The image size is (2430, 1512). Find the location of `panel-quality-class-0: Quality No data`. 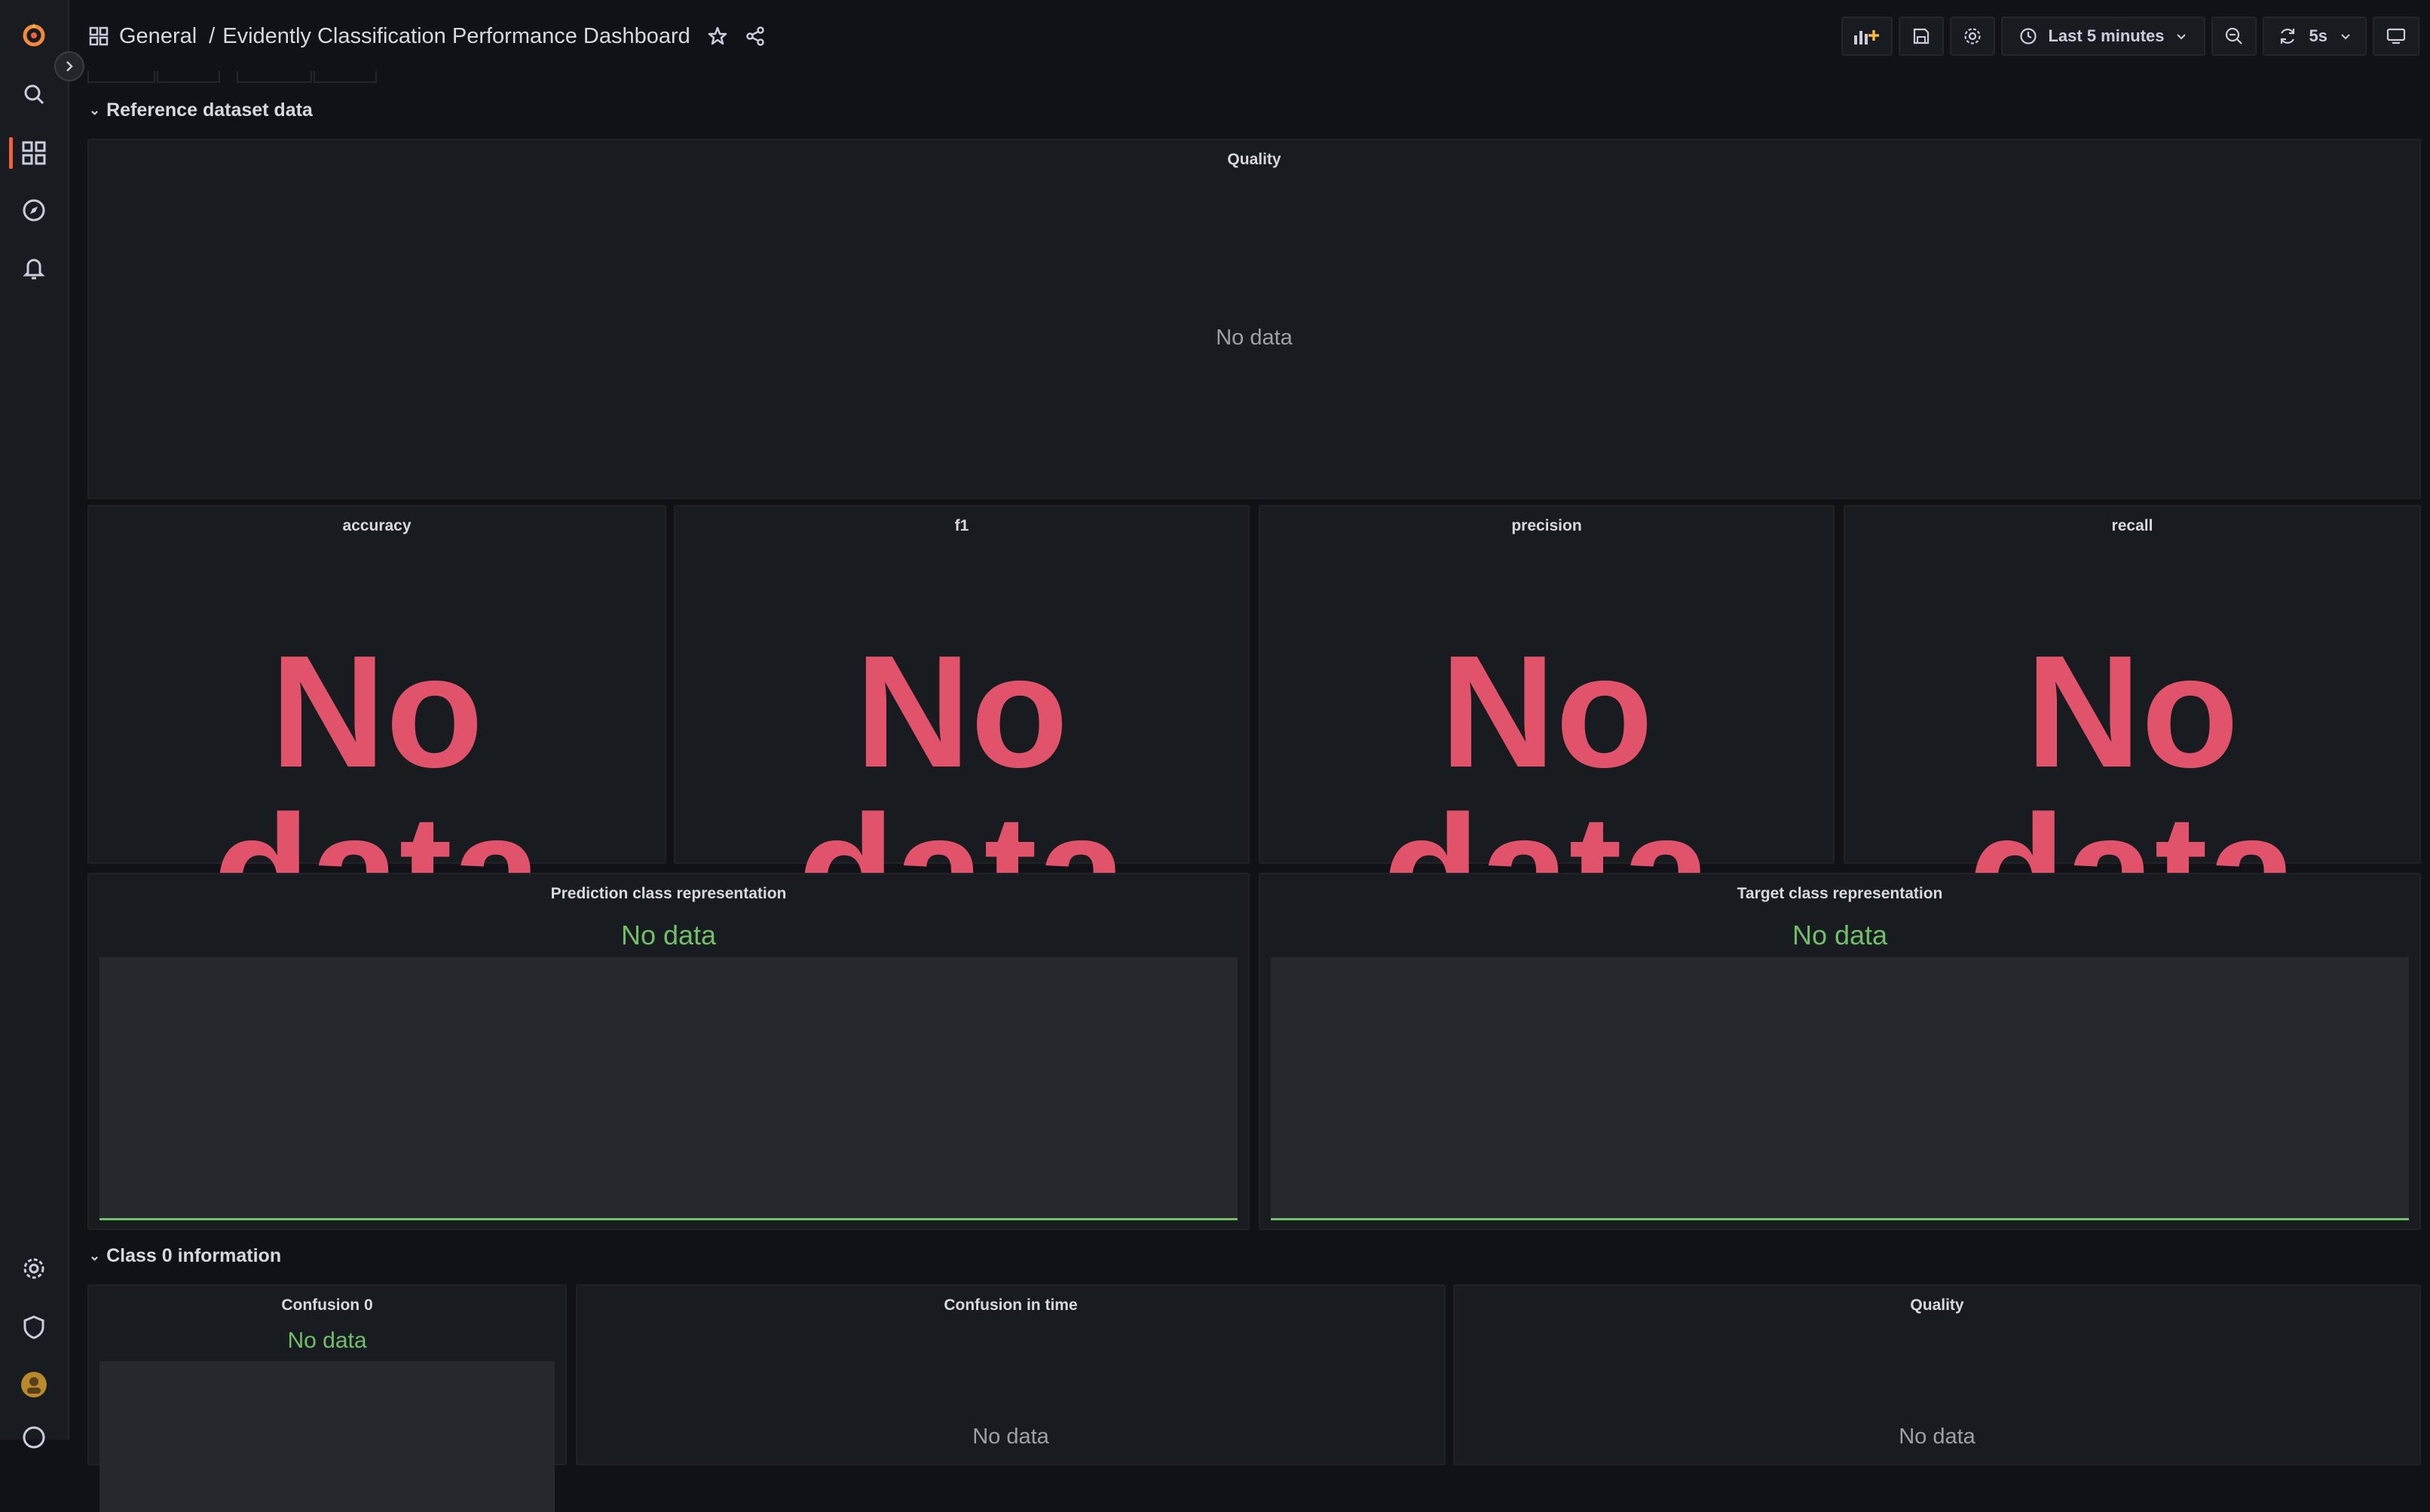

panel-quality-class-0: Quality No data is located at coordinates (1937, 1374).